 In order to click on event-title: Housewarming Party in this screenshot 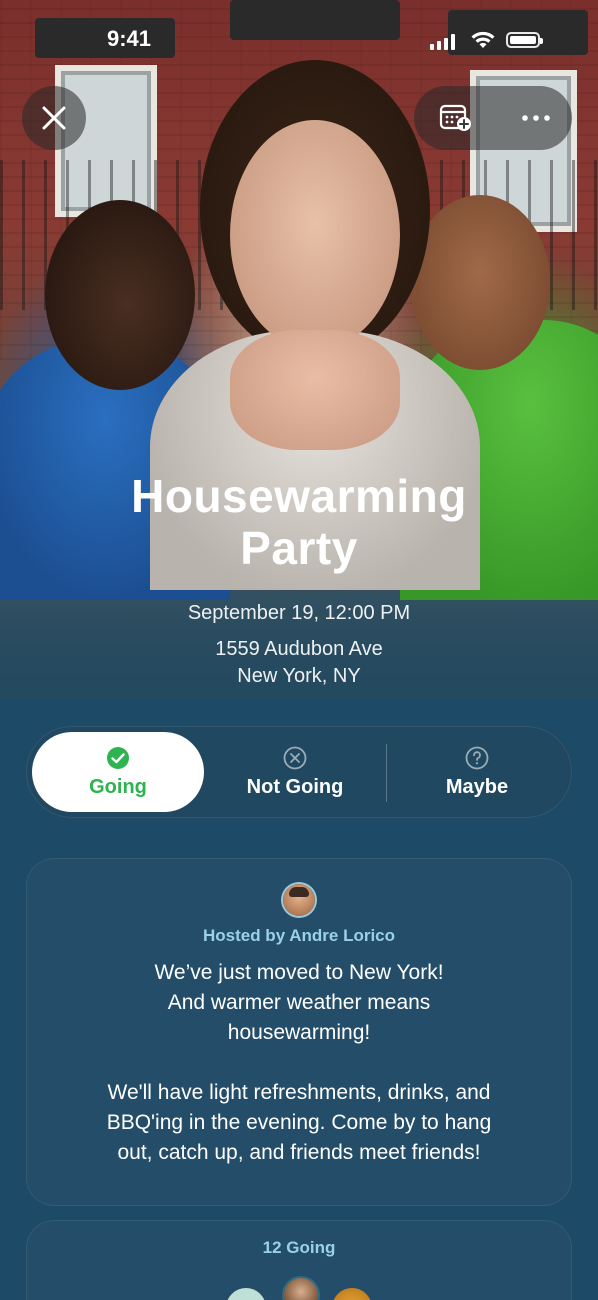, I will do `click(299, 522)`.